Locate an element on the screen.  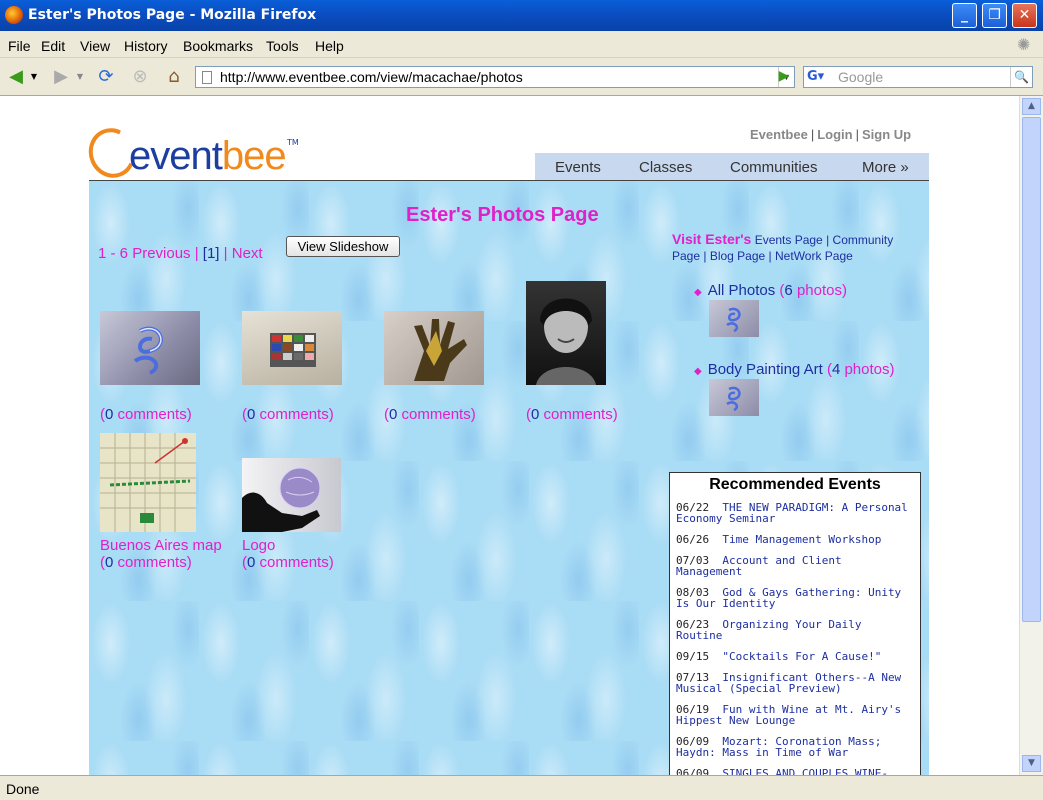
site-top-links: Eventbee | Login | Sign Up is located at coordinates (831, 134).